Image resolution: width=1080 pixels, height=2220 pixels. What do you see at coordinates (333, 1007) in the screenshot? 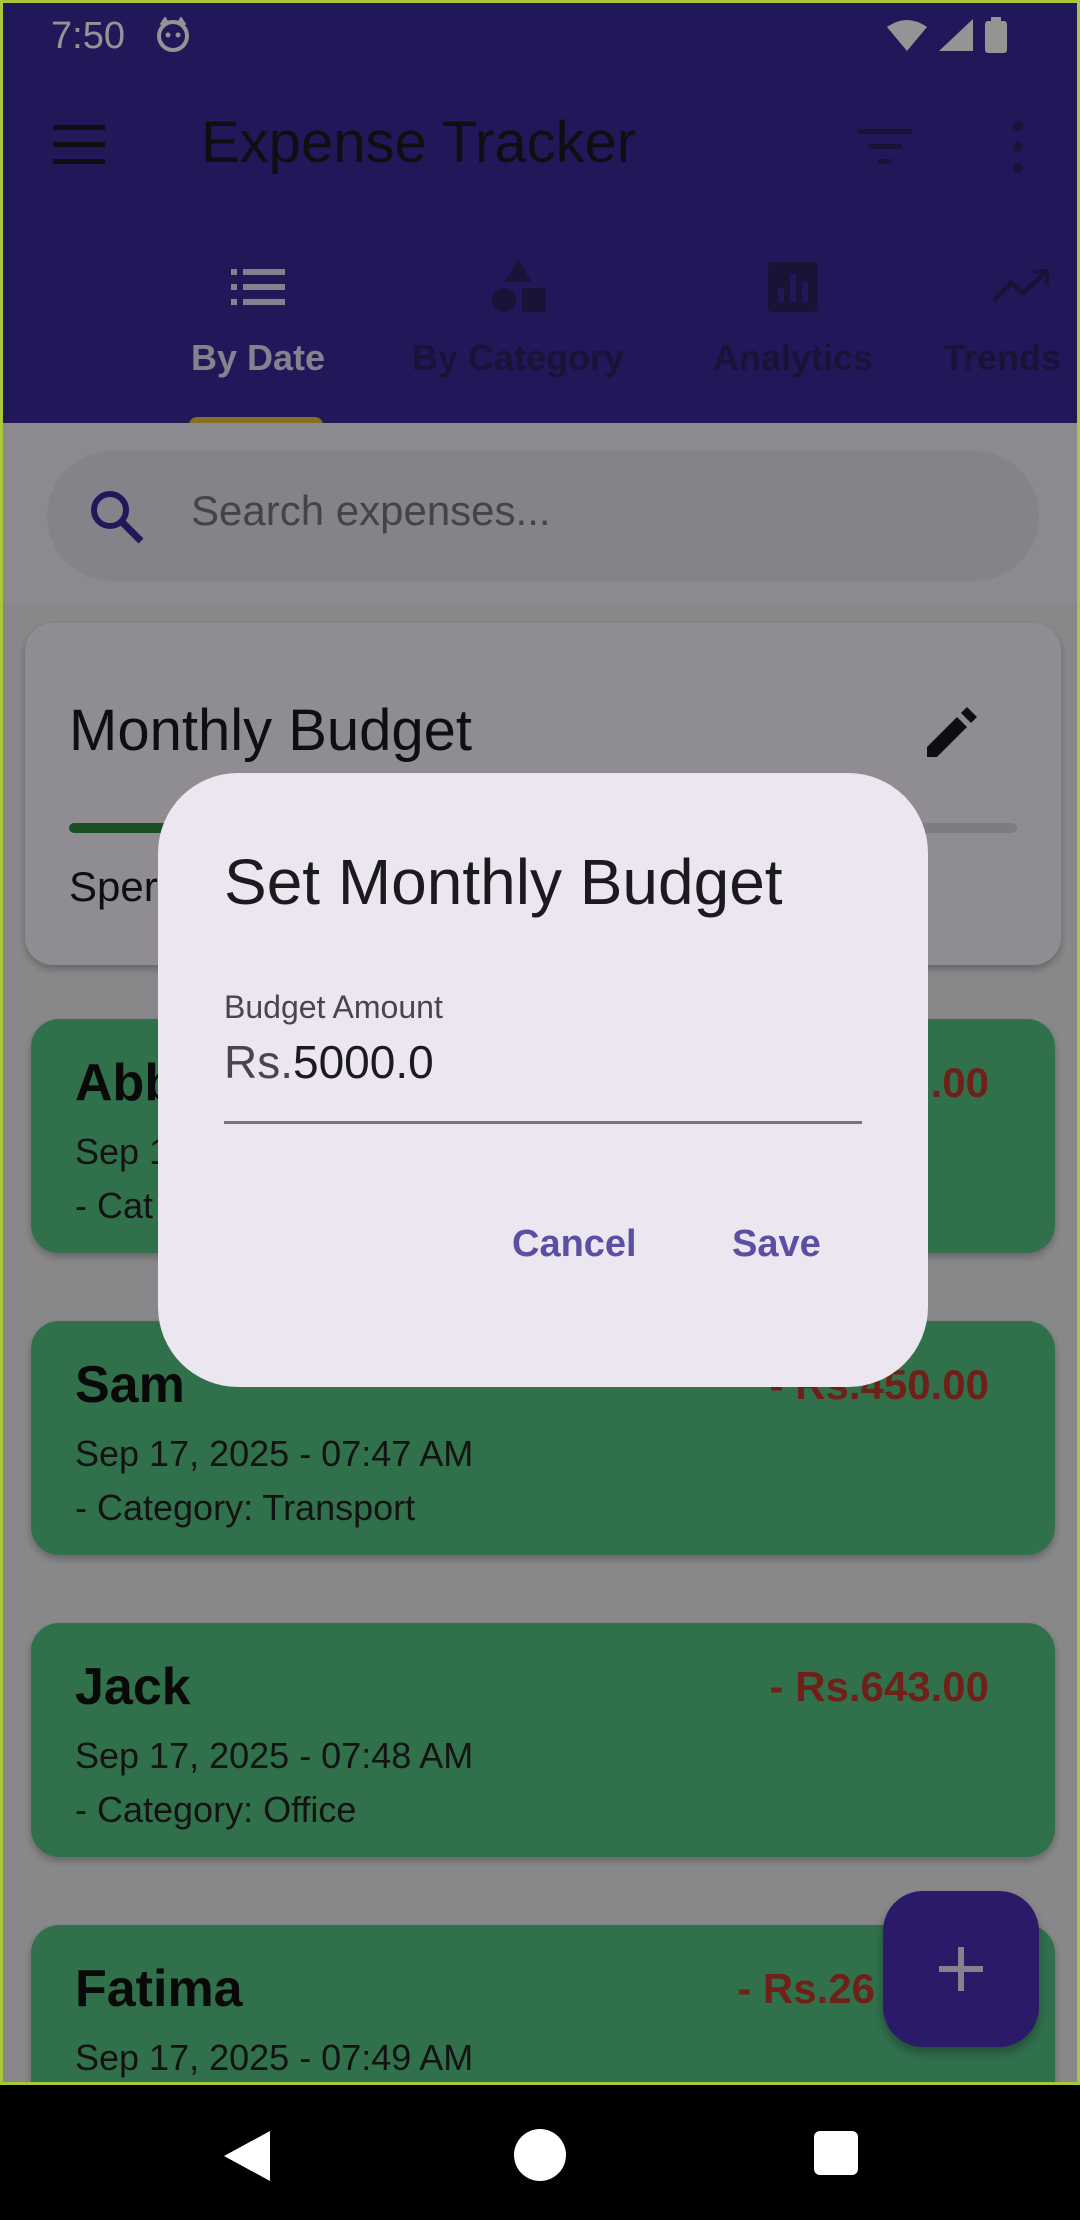
I see `budget-amount-label: Budget Amount` at bounding box center [333, 1007].